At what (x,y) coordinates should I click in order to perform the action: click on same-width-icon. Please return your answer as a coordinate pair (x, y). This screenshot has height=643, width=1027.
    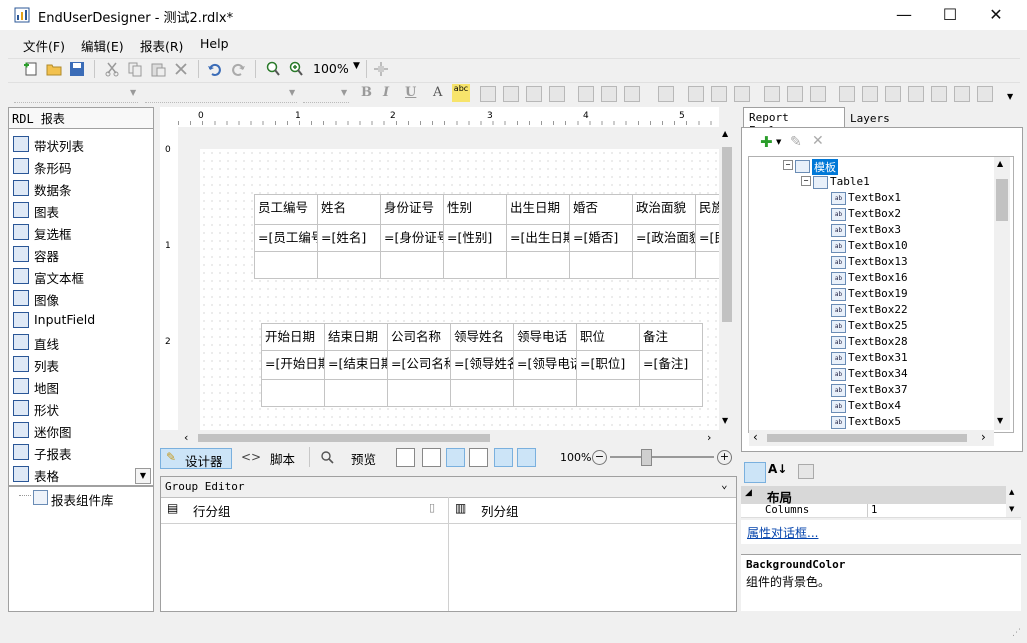
    Looking at the image, I should click on (847, 94).